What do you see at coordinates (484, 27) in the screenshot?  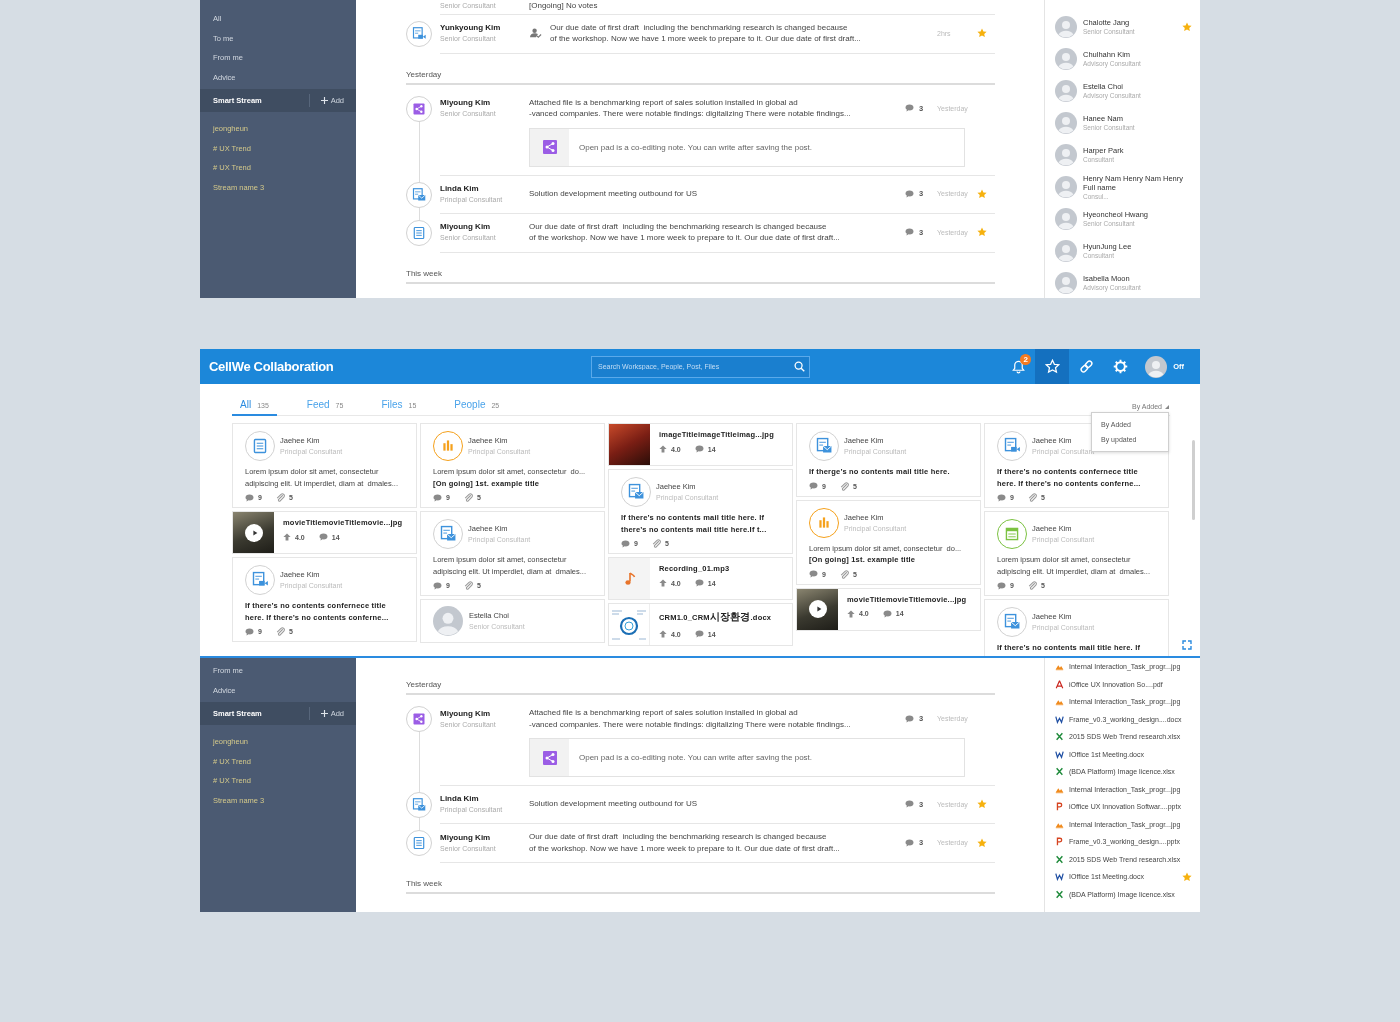 I see `author-name: Yunkyoung Kim` at bounding box center [484, 27].